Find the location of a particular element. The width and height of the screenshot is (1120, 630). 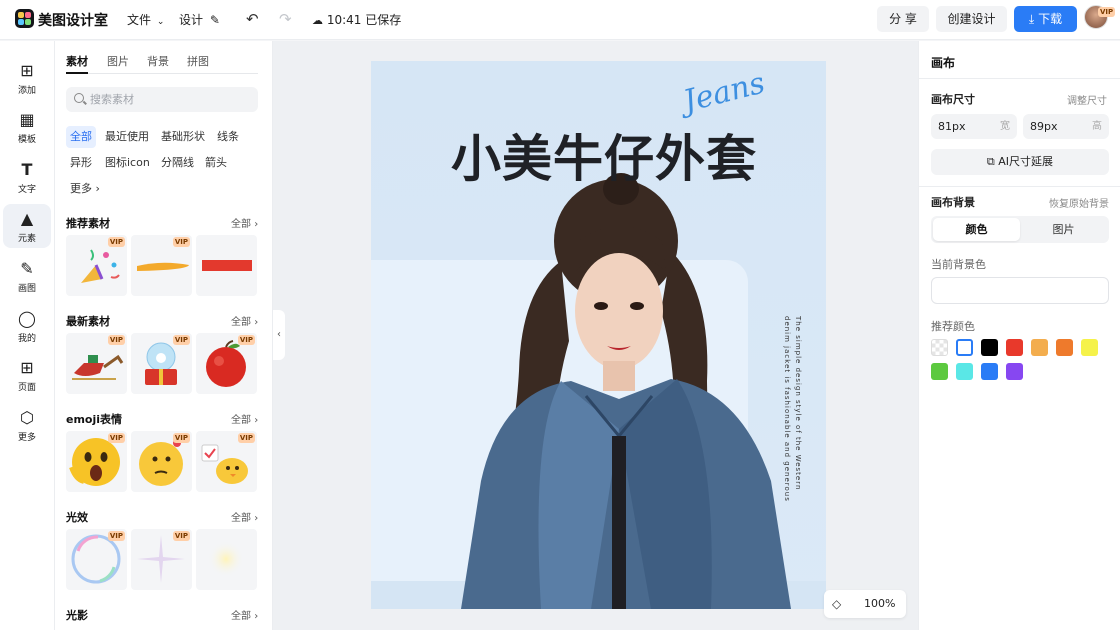

swatch-green is located at coordinates (939, 371).